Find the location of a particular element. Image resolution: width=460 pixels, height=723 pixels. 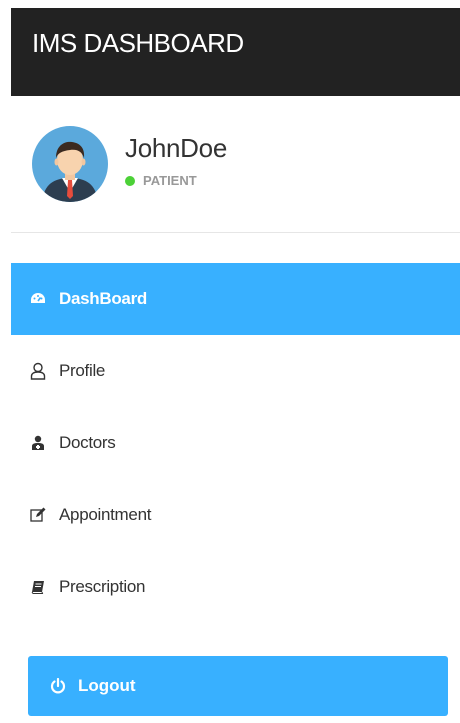

sidebar-item-doctors: Doctors is located at coordinates (235, 443).